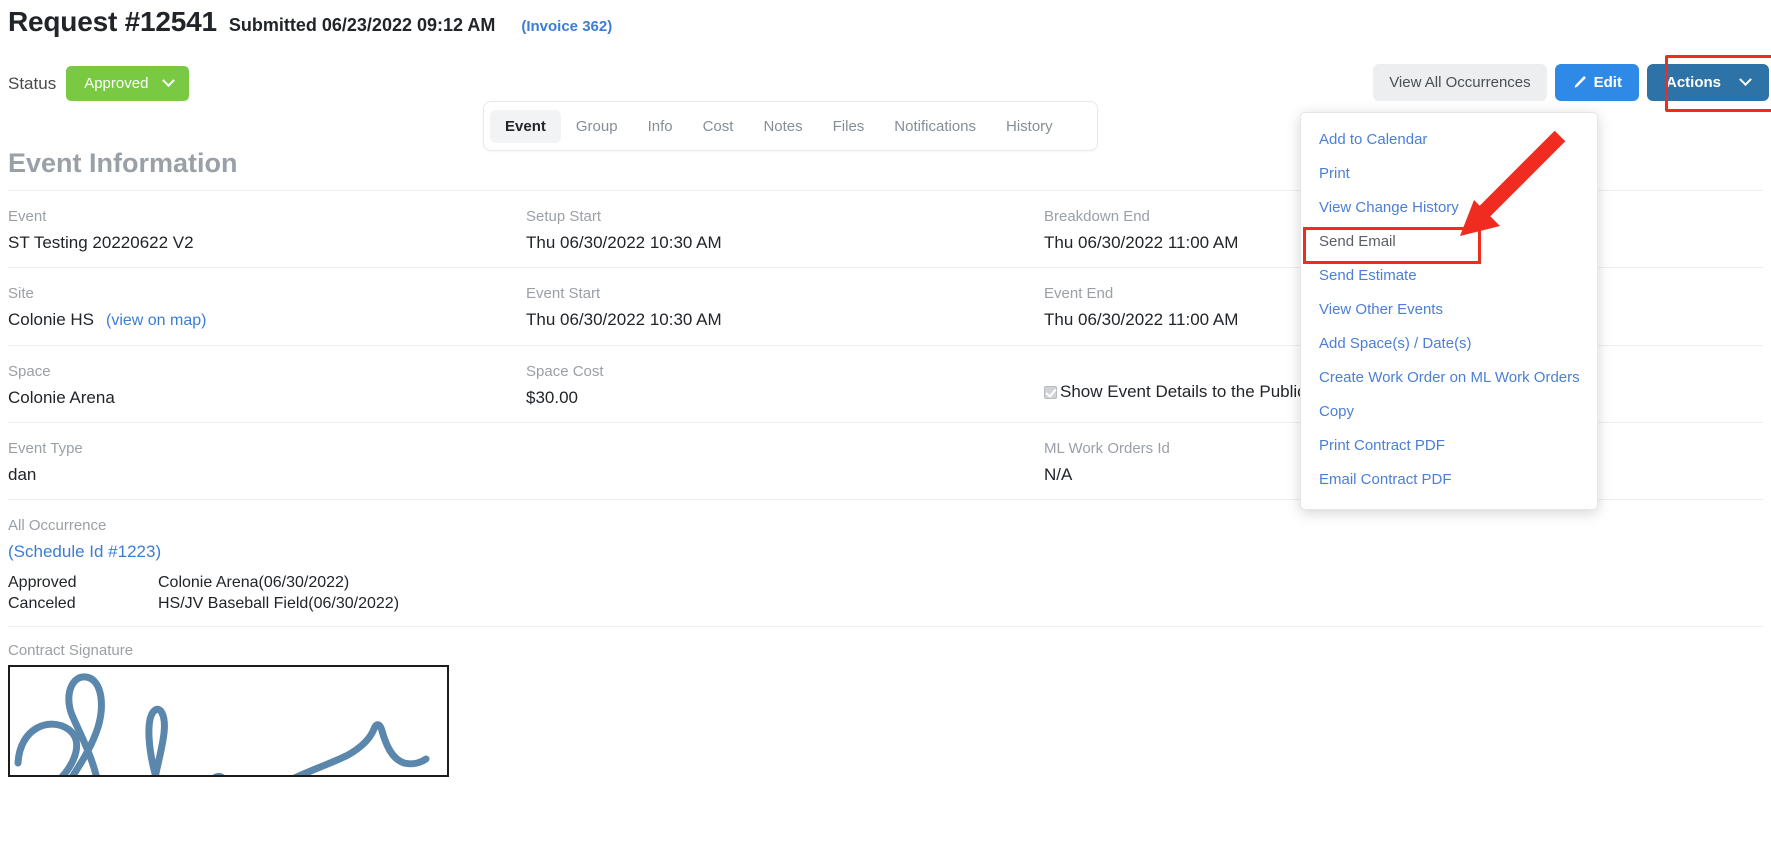  Describe the element at coordinates (849, 126) in the screenshot. I see `tab-files: Files` at that location.